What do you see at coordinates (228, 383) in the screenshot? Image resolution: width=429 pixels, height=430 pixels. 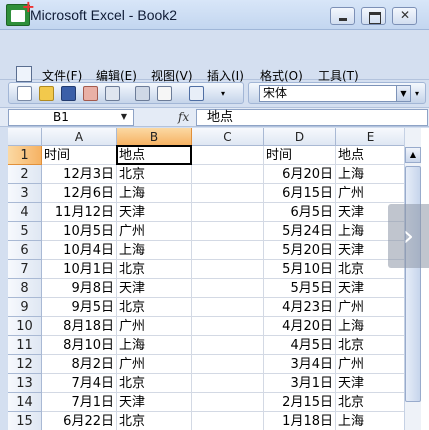 I see `cell-c13` at bounding box center [228, 383].